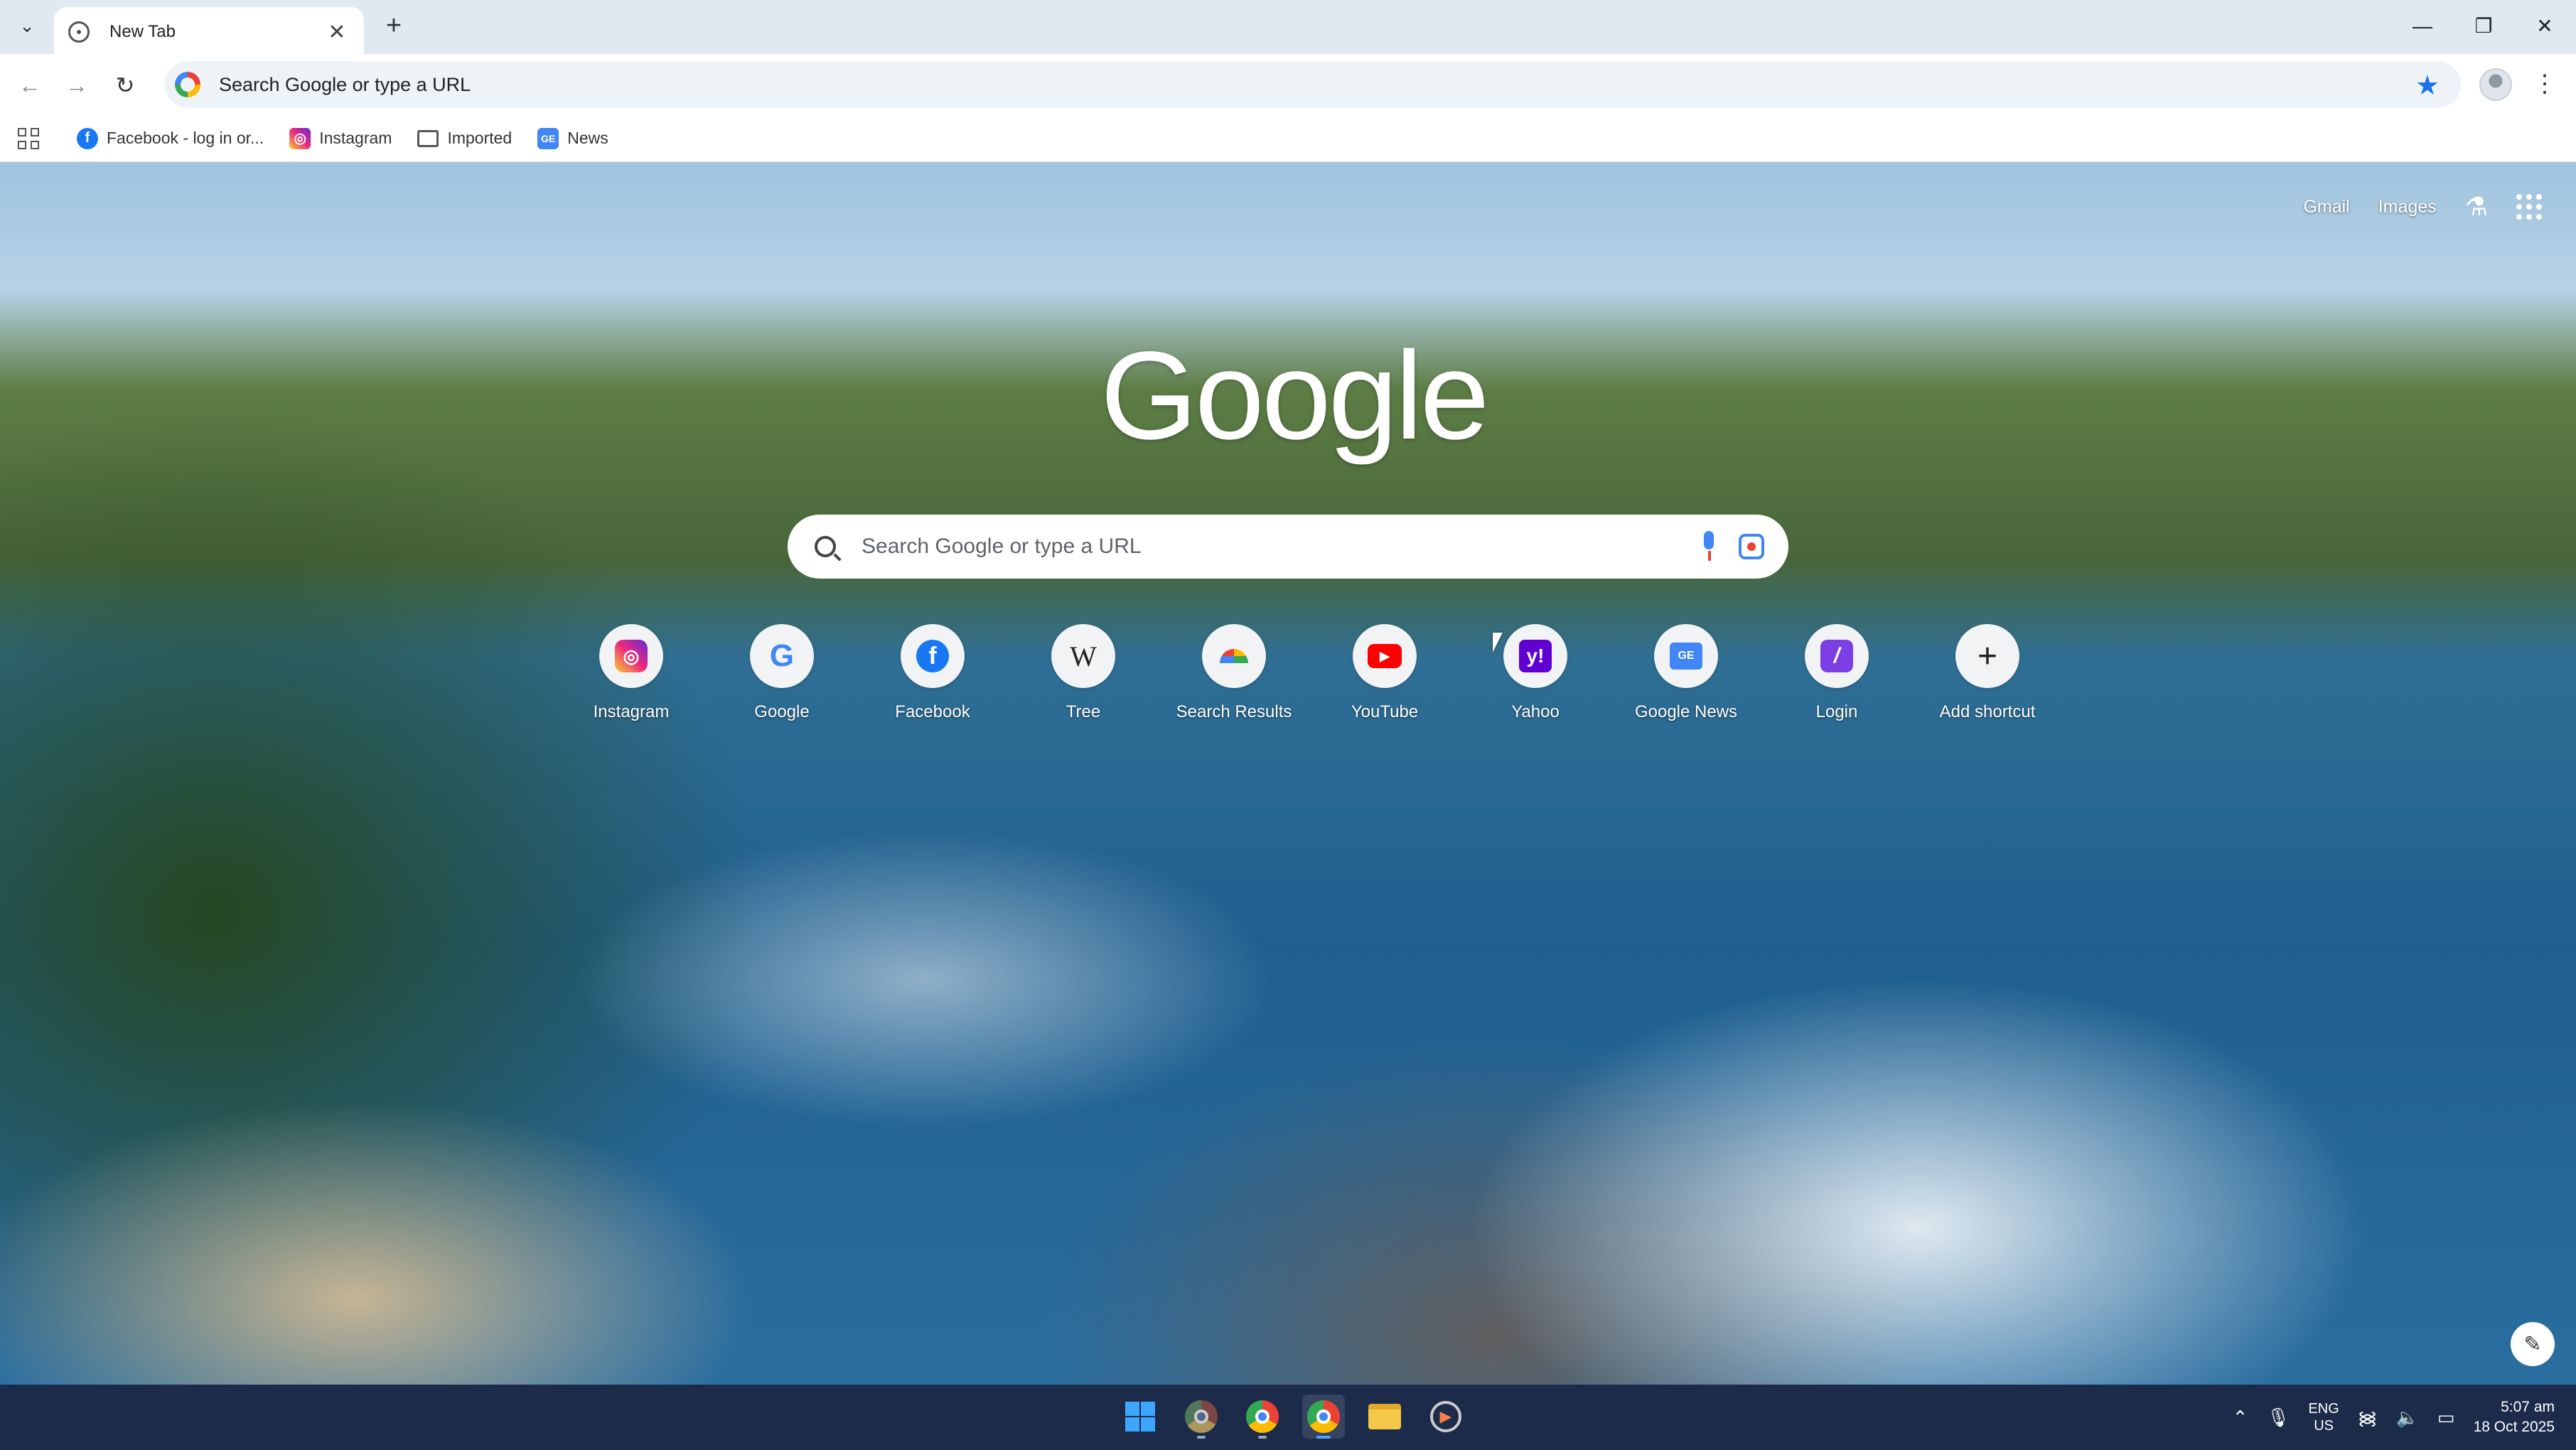  What do you see at coordinates (1836, 673) in the screenshot?
I see `shortcut-login: / Login` at bounding box center [1836, 673].